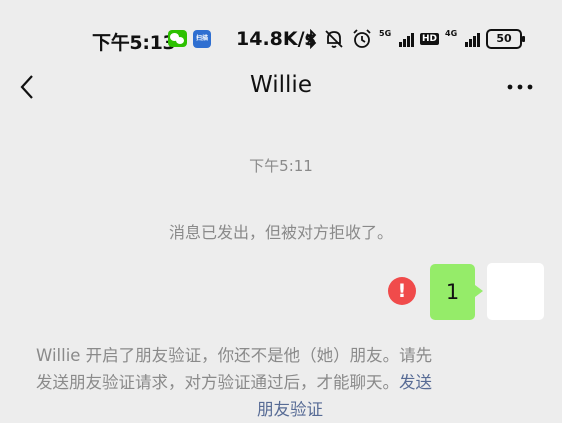 The width and height of the screenshot is (562, 423). I want to click on battery-icon: 50, so click(506, 39).